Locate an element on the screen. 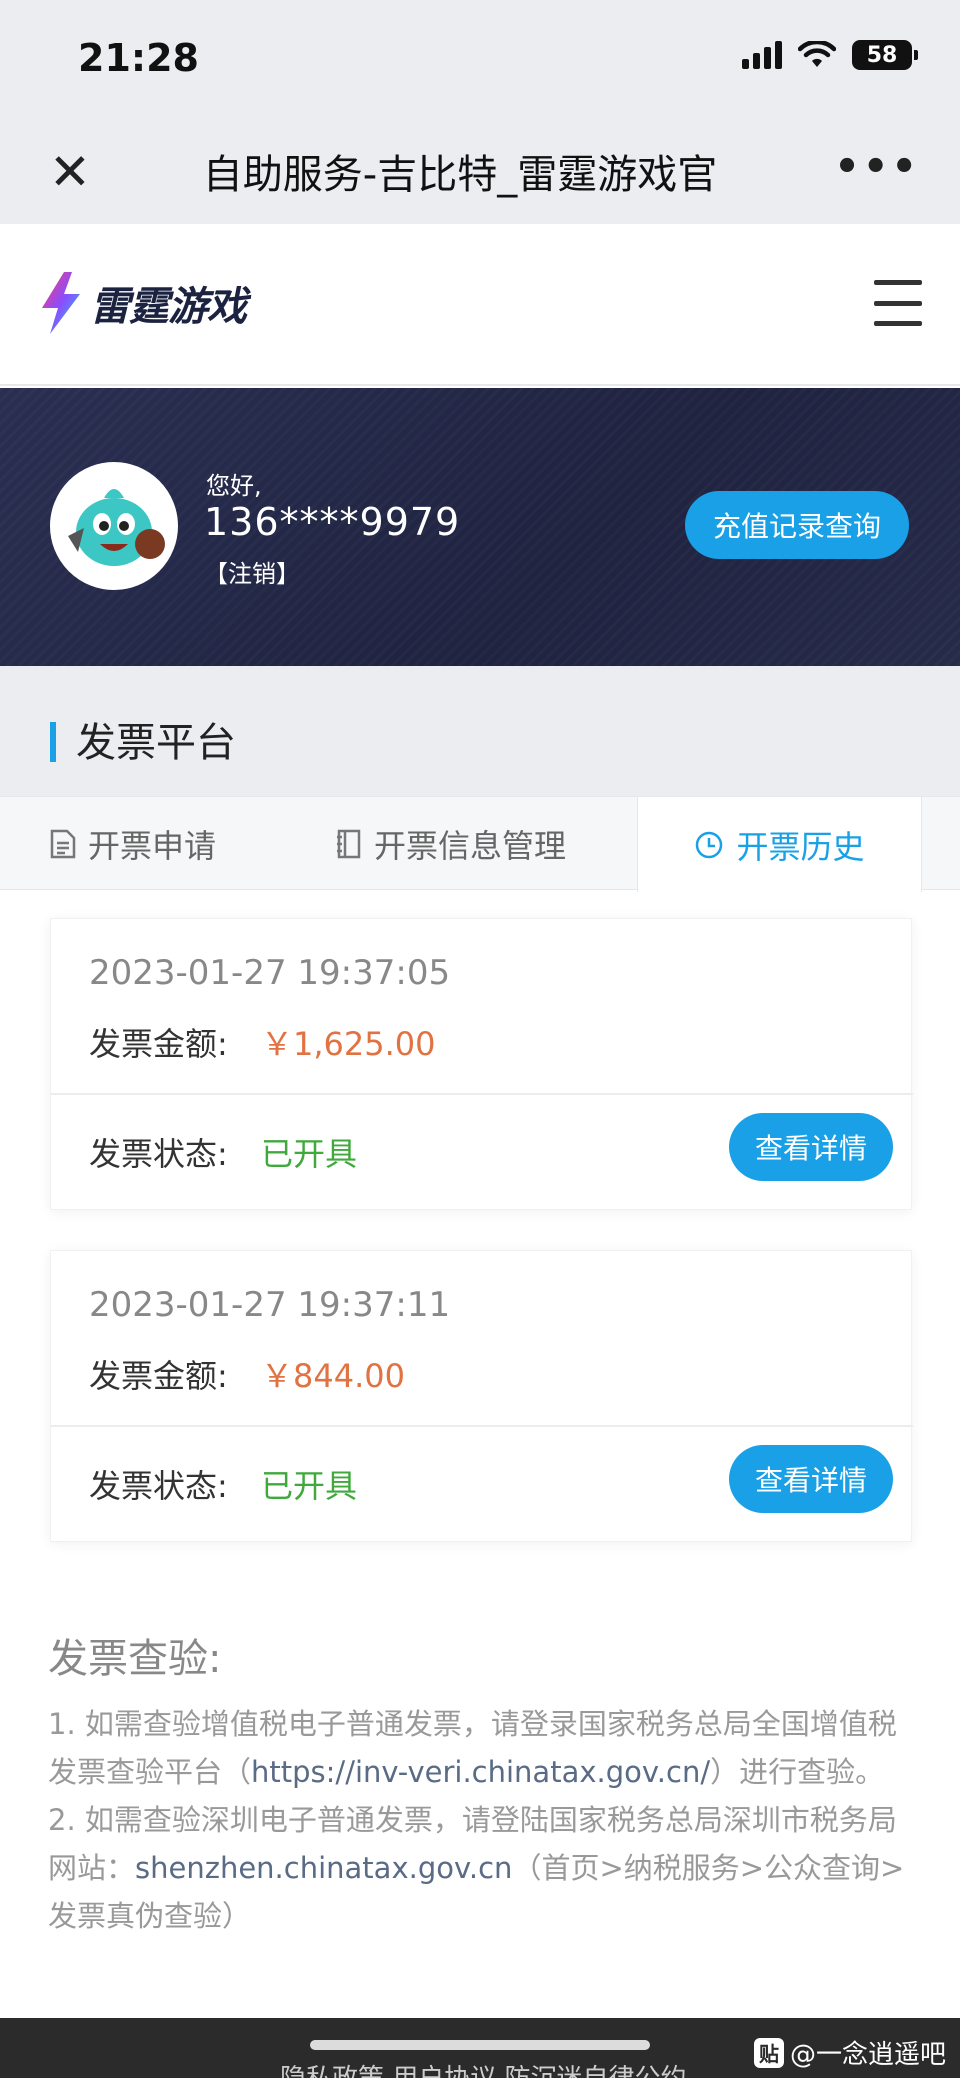 This screenshot has height=2078, width=960. shenzhen-tax-link: shenzhen.chinatax.gov.cn is located at coordinates (323, 1868).